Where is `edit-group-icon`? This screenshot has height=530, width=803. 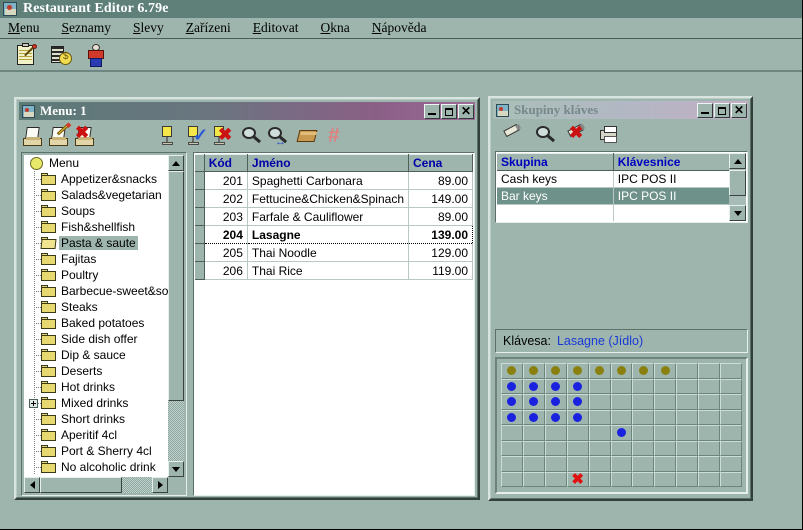
edit-group-icon is located at coordinates (513, 134).